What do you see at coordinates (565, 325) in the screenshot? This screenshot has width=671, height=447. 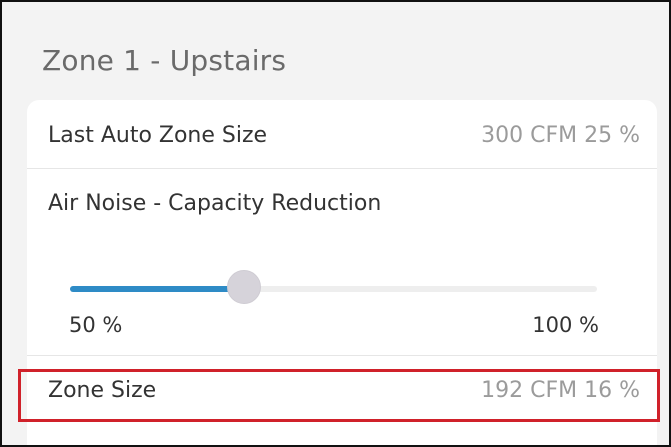 I see `air-noise-max-label: 100 %` at bounding box center [565, 325].